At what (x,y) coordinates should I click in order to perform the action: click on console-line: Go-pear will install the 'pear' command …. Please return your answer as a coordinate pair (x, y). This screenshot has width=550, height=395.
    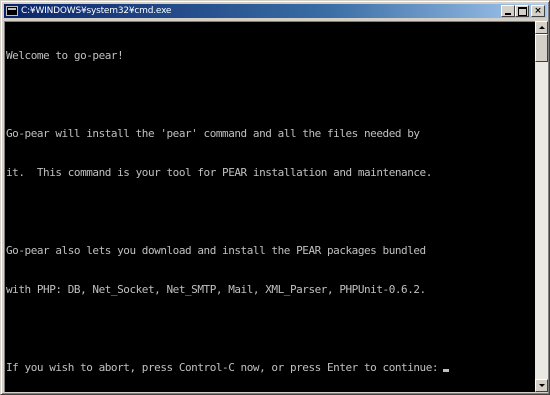
    Looking at the image, I should click on (213, 133).